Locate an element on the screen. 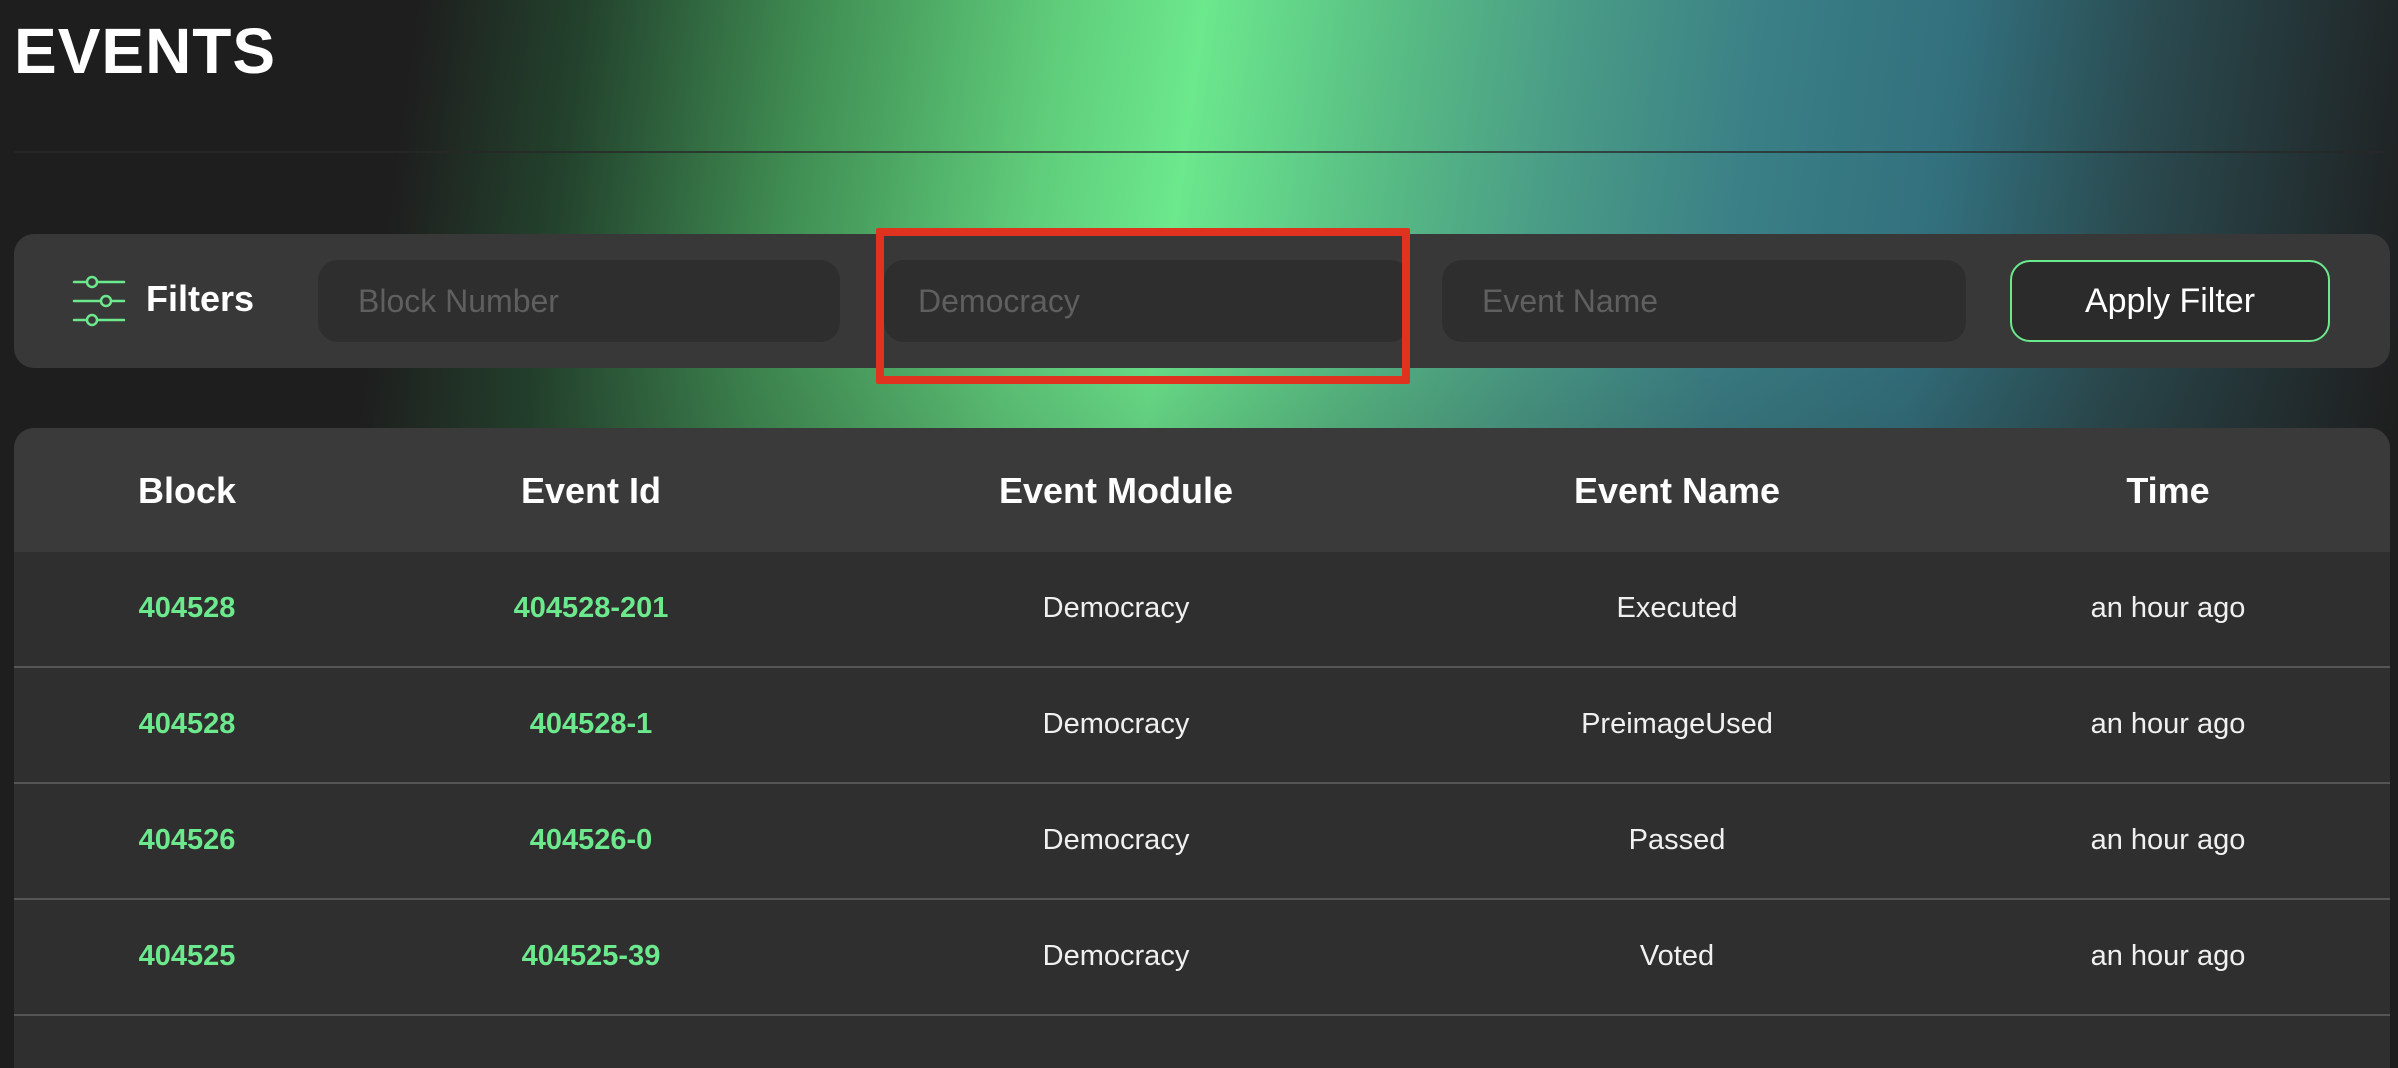 The height and width of the screenshot is (1068, 2398). column-header-event-id: Event Id is located at coordinates (591, 490).